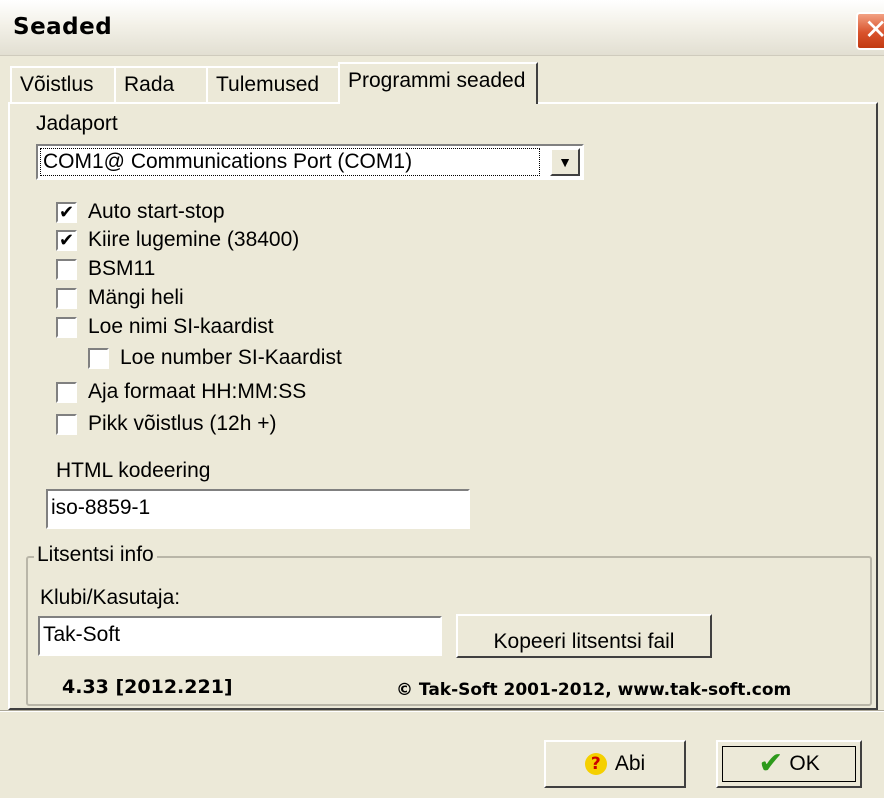 Image resolution: width=884 pixels, height=798 pixels. I want to click on help-icon: ?, so click(595, 764).